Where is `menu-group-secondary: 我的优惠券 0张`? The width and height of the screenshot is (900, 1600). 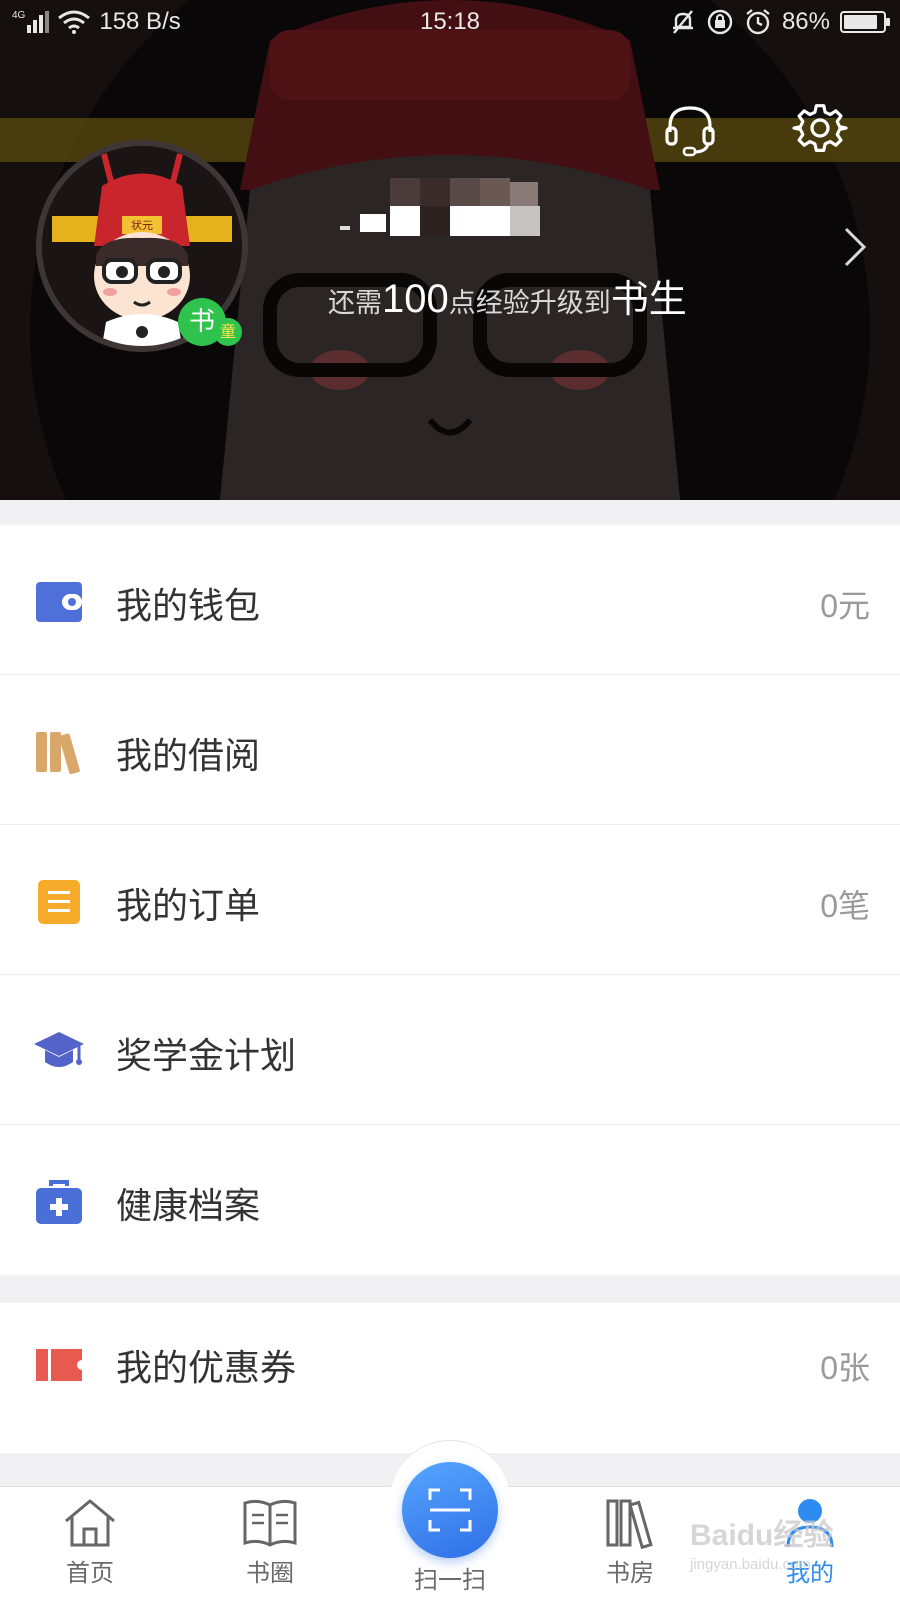 menu-group-secondary: 我的优惠券 0张 is located at coordinates (450, 1378).